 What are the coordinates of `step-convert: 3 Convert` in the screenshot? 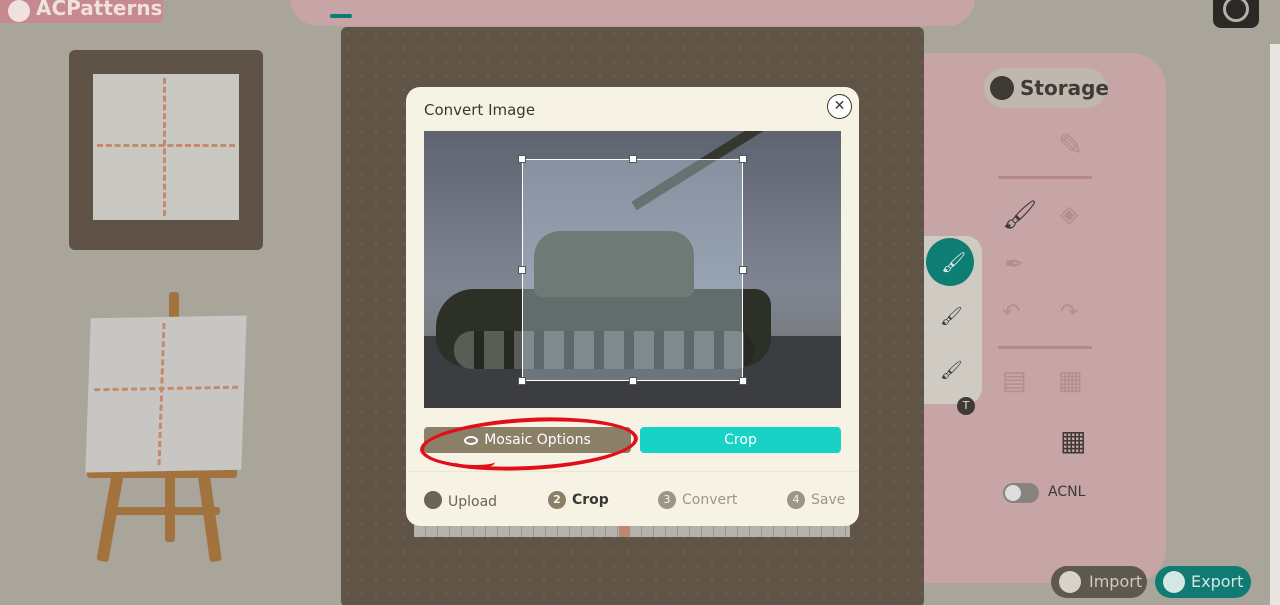 It's located at (697, 500).